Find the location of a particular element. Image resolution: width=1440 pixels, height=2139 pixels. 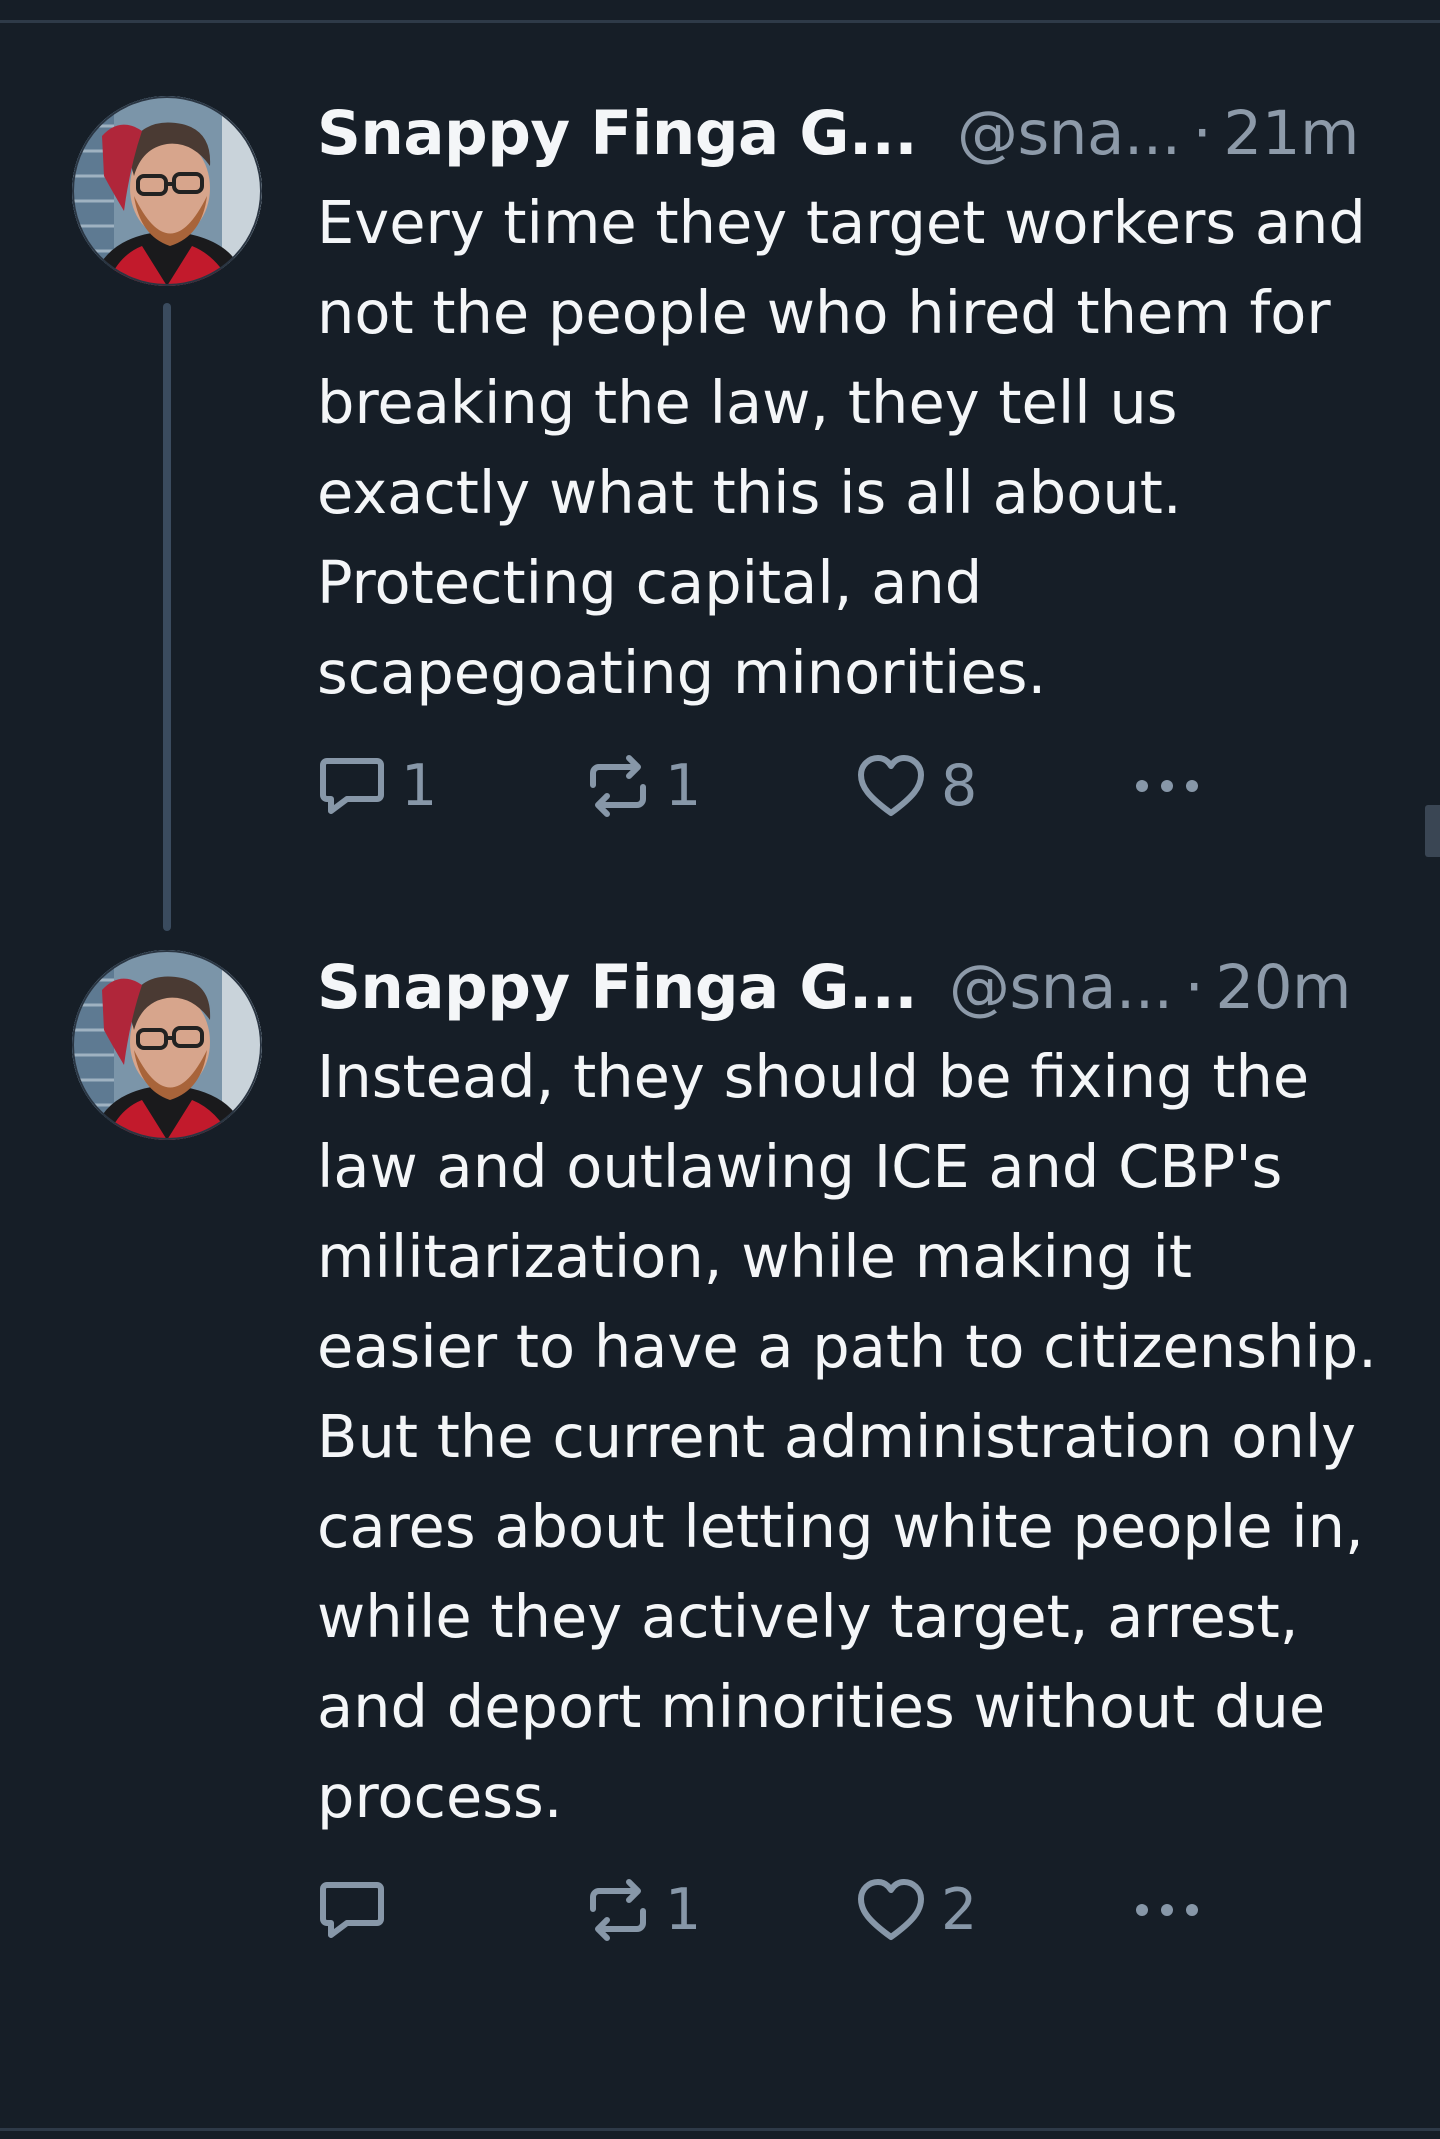

reply-count: 1 is located at coordinates (419, 786).